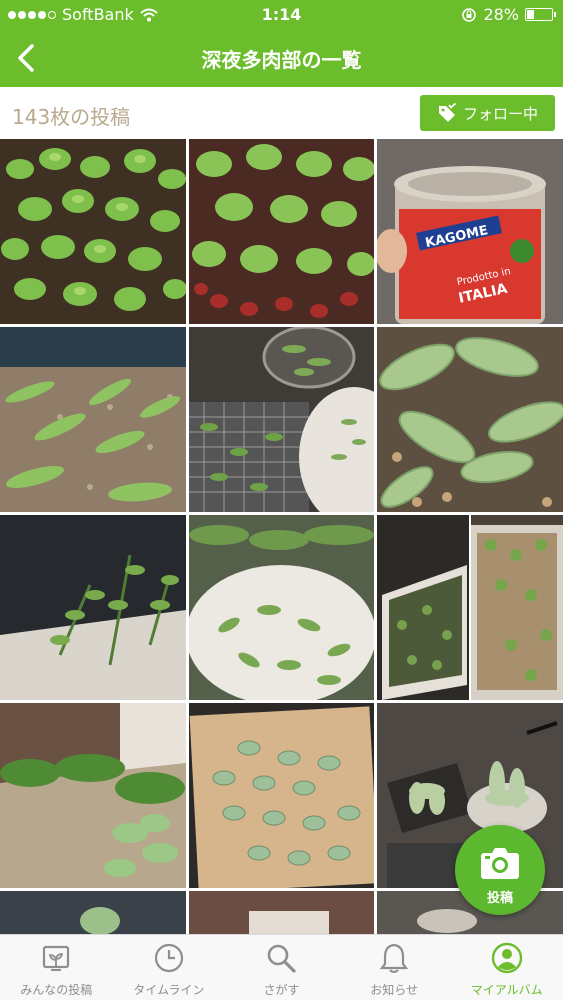  Describe the element at coordinates (168, 958) in the screenshot. I see `clock-icon` at that location.